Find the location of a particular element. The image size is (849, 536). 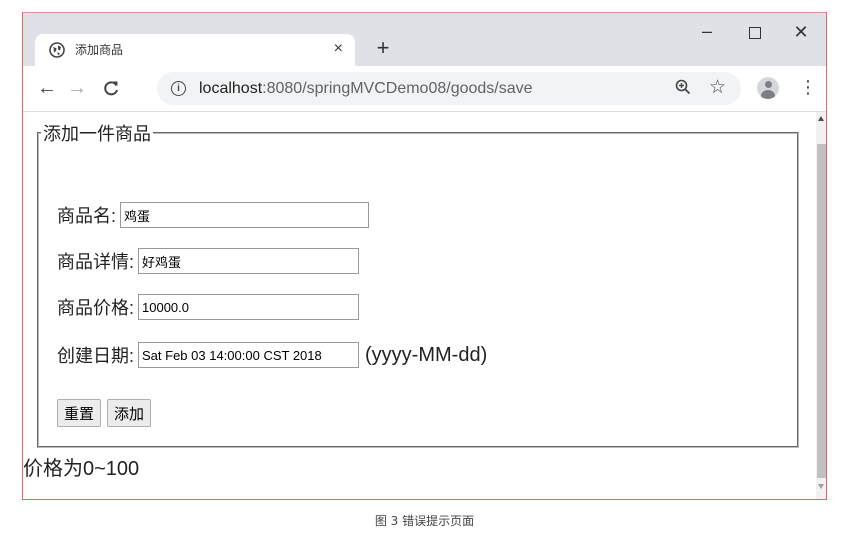

menu-icon: ⋮ is located at coordinates (808, 87).